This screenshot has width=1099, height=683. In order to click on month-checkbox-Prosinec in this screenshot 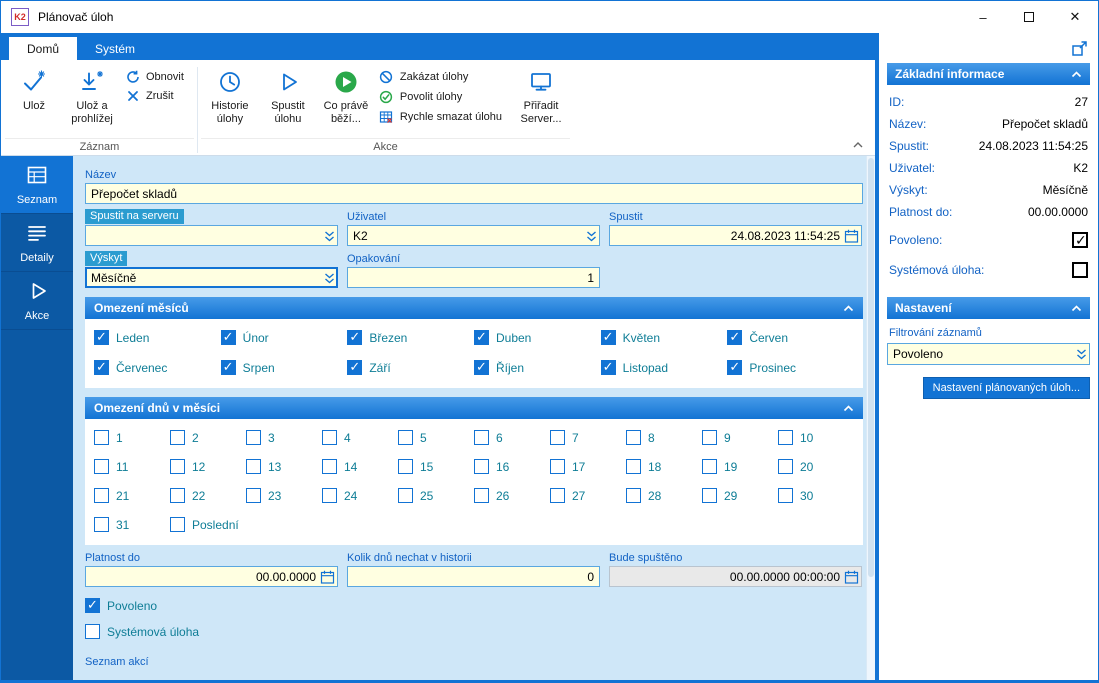, I will do `click(735, 367)`.